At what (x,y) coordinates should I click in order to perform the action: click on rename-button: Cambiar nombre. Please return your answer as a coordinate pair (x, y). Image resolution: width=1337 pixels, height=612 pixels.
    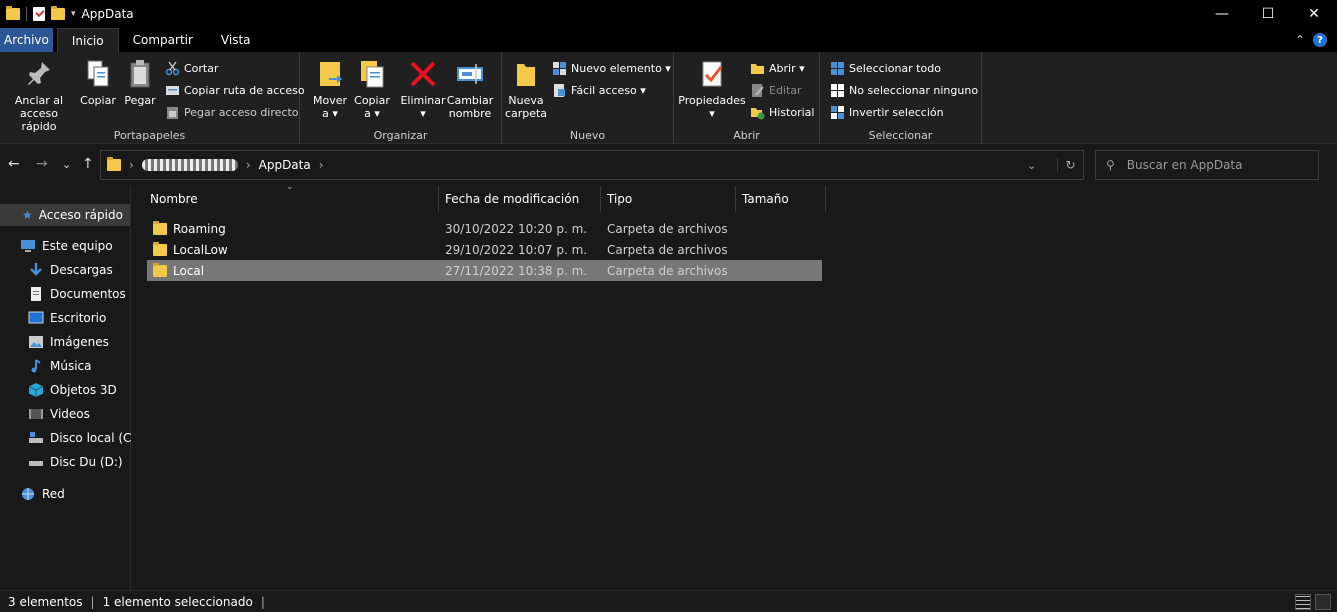
    Looking at the image, I should click on (470, 89).